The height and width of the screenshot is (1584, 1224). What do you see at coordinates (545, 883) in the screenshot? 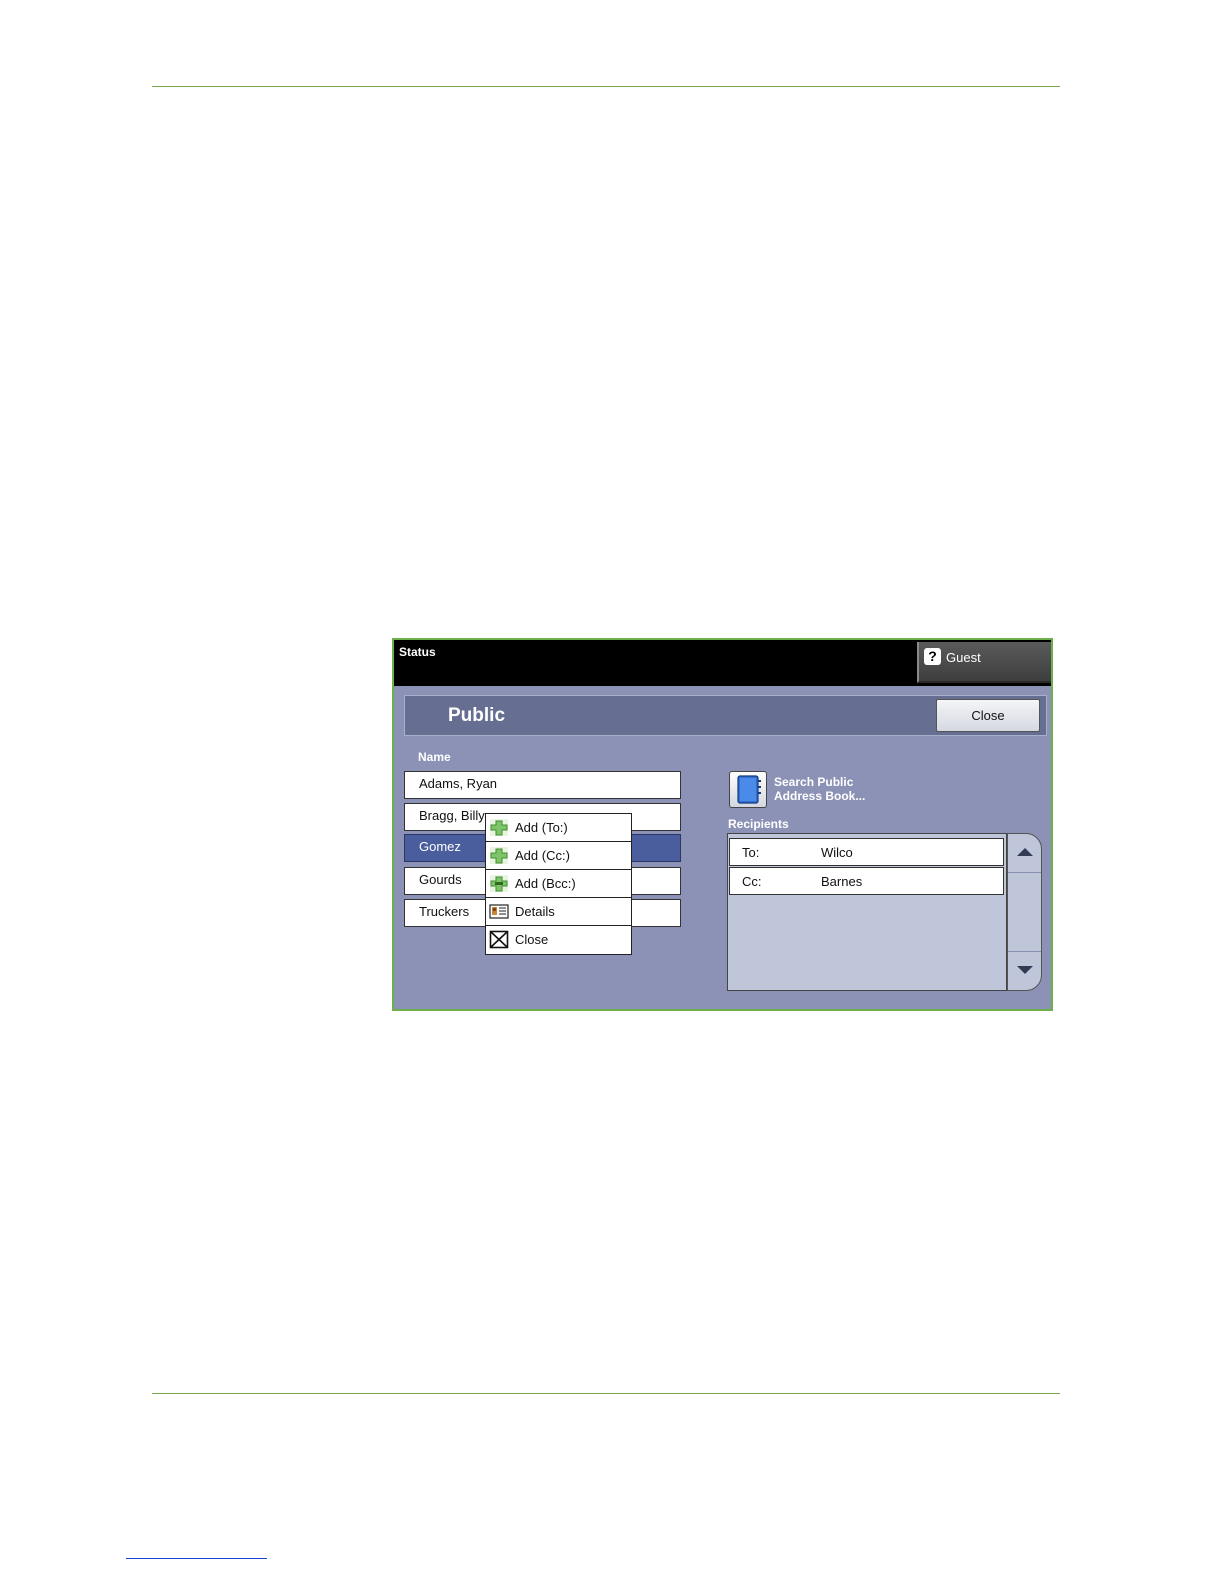
I see `menu-item-label: Add (Bcc:)` at bounding box center [545, 883].